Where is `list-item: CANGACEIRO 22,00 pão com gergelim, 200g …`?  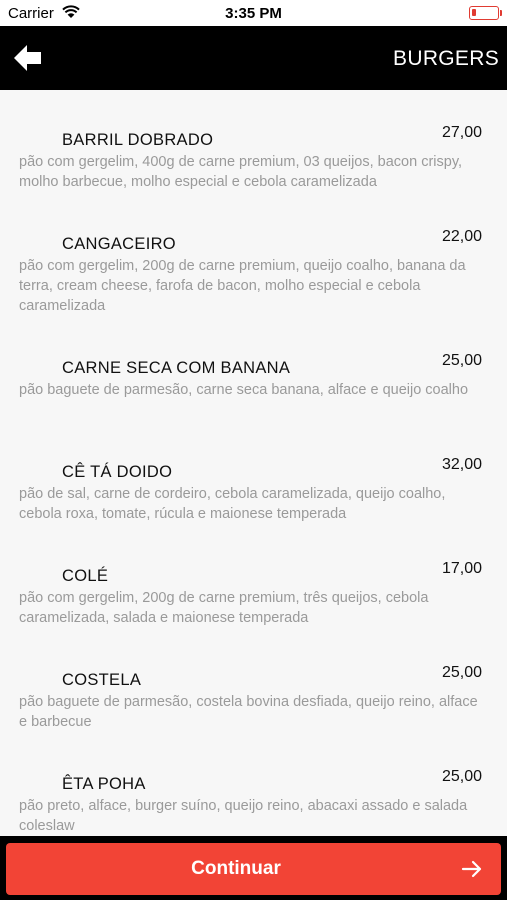
list-item: CANGACEIRO 22,00 pão com gergelim, 200g … is located at coordinates (253, 272).